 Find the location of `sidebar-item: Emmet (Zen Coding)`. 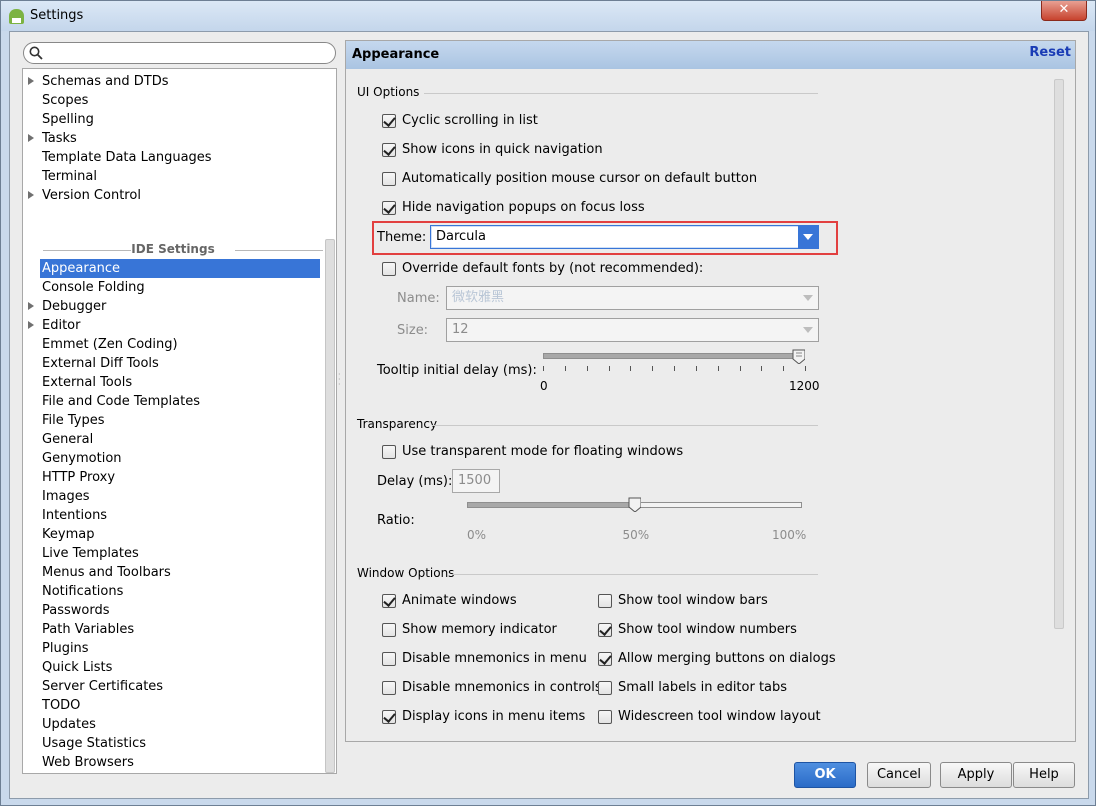

sidebar-item: Emmet (Zen Coding) is located at coordinates (110, 344).